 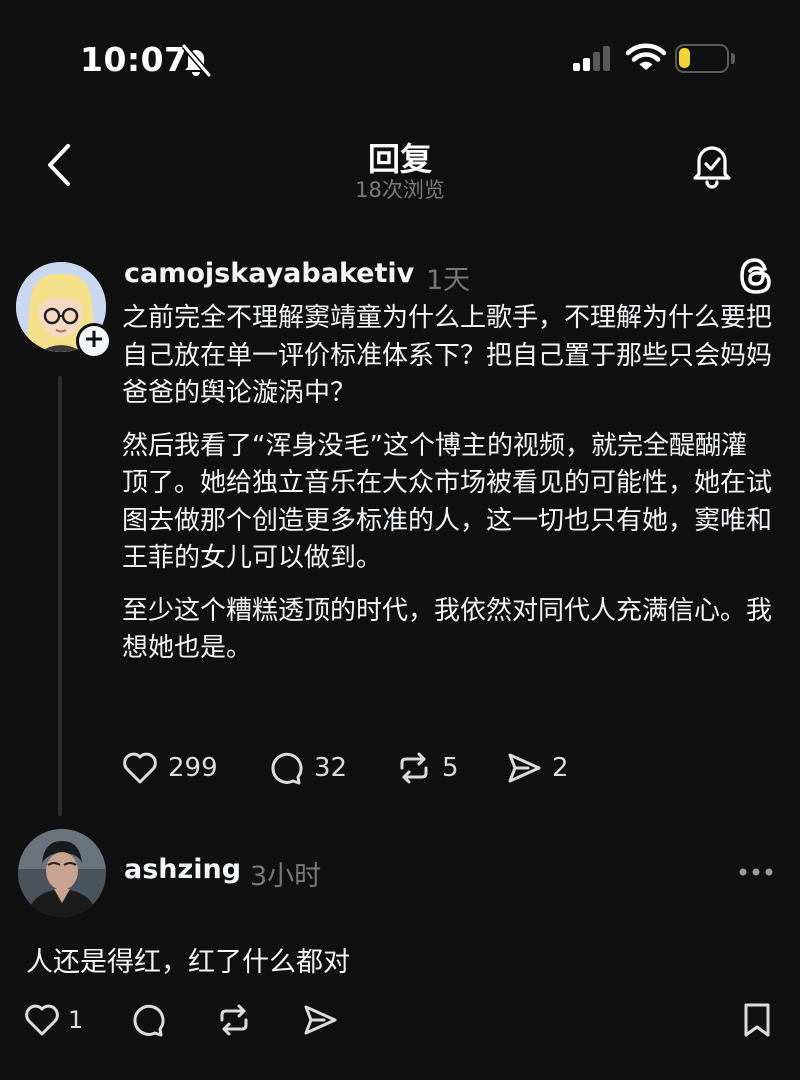 I want to click on more-horizontal-icon, so click(x=756, y=872).